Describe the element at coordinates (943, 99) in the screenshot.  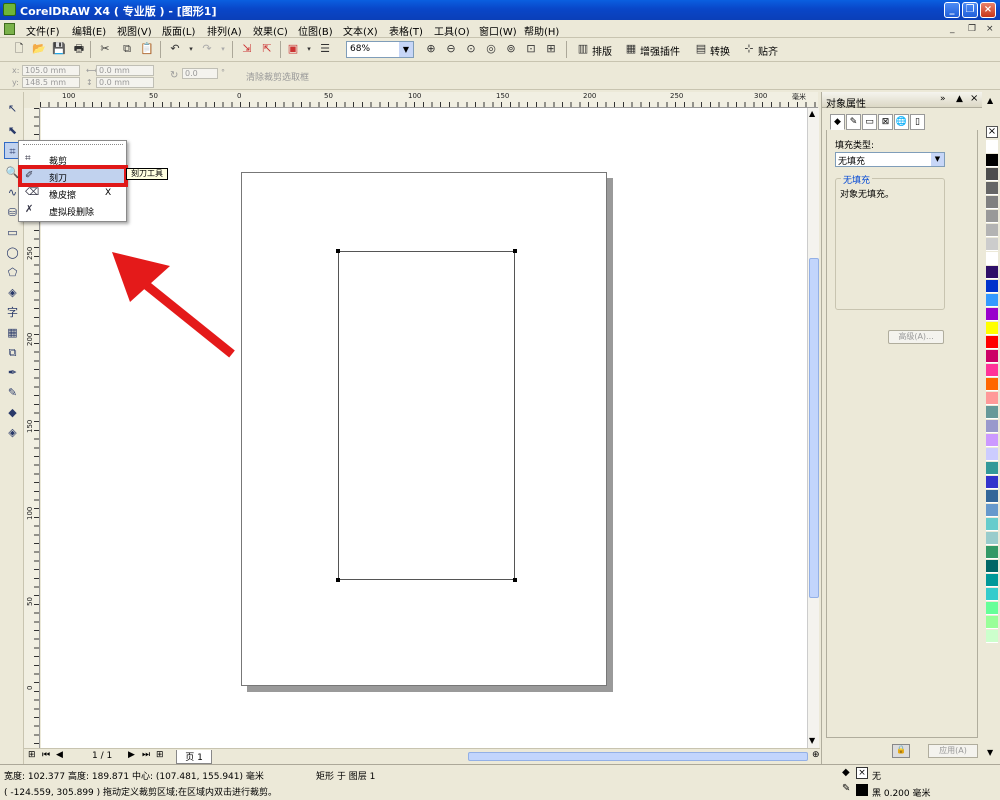
I see `docker-expand-icon: »` at that location.